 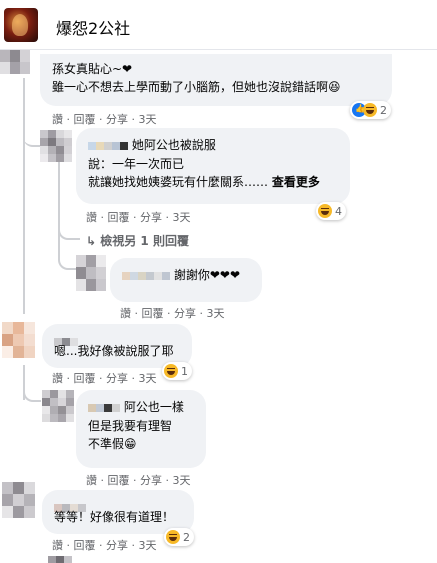 What do you see at coordinates (296, 182) in the screenshot?
I see `see-more-link: 查看更多` at bounding box center [296, 182].